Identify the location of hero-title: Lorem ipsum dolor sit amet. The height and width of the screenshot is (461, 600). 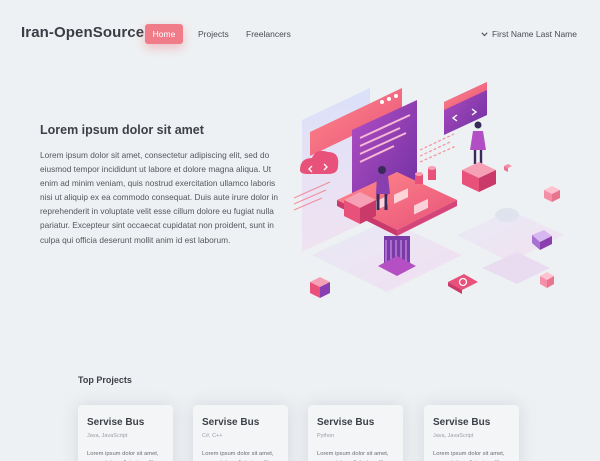
(122, 130).